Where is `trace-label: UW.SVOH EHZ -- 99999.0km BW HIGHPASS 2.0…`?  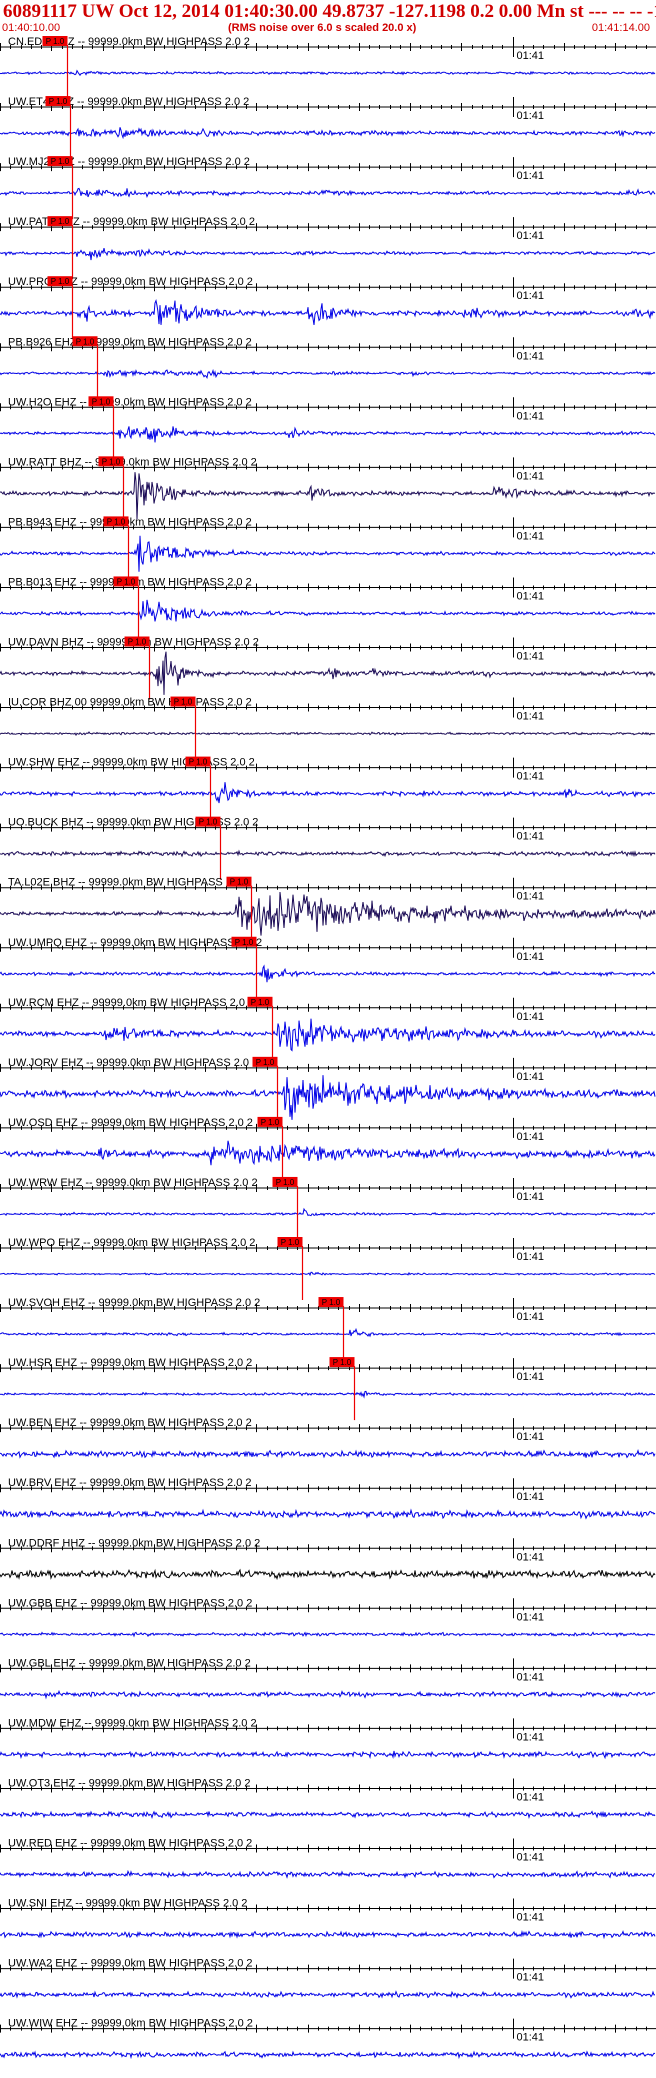 trace-label: UW.SVOH EHZ -- 99999.0km BW HIGHPASS 2.0… is located at coordinates (134, 1303).